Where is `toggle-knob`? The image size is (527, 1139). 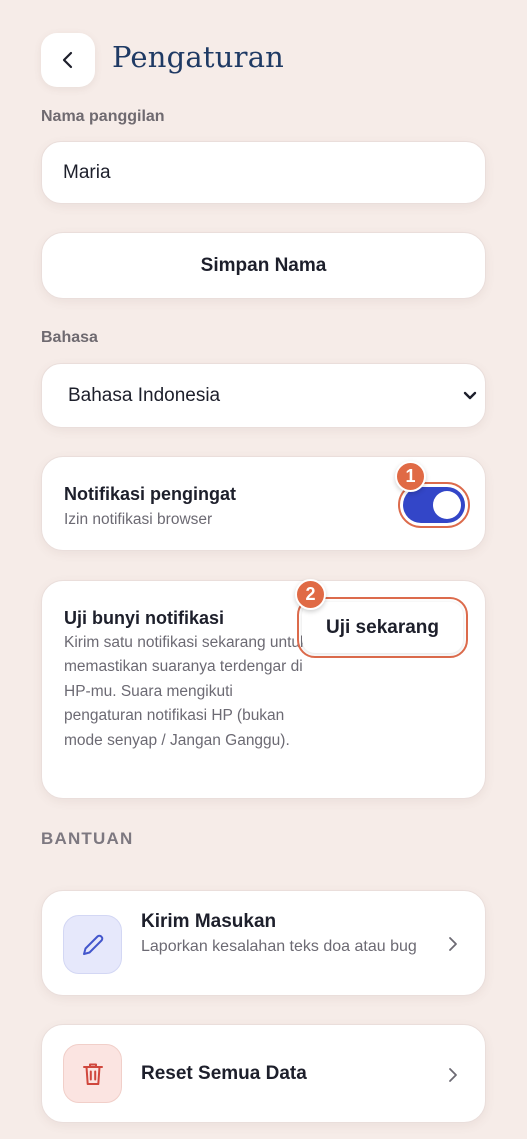
toggle-knob is located at coordinates (447, 505).